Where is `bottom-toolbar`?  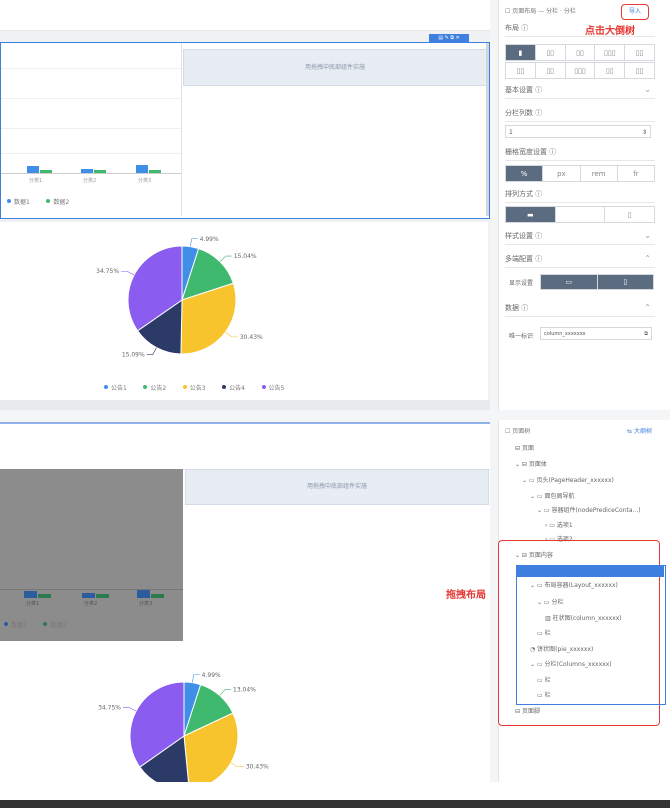
bottom-toolbar is located at coordinates (245, 447).